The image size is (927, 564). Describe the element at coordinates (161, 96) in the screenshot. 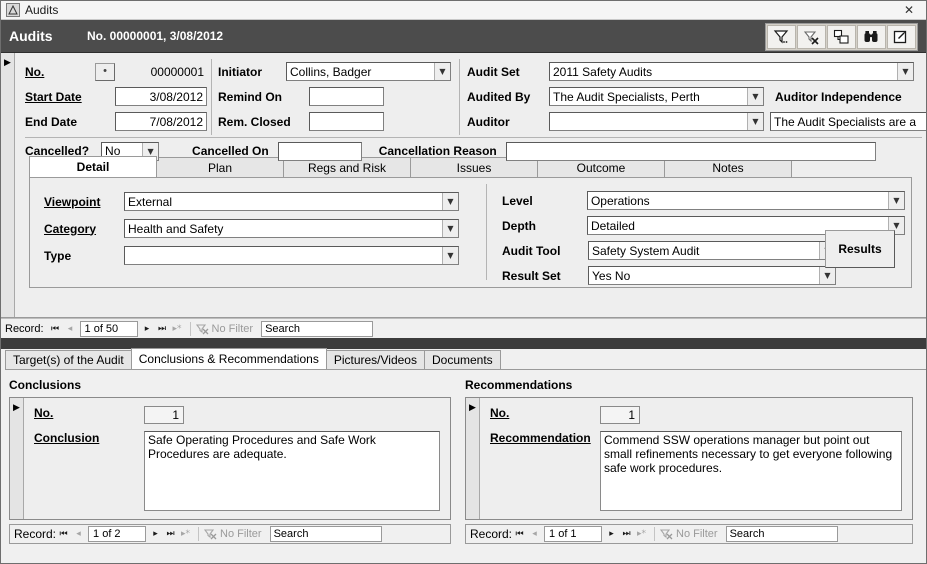

I see `input-start-date: 3/08/2012` at that location.